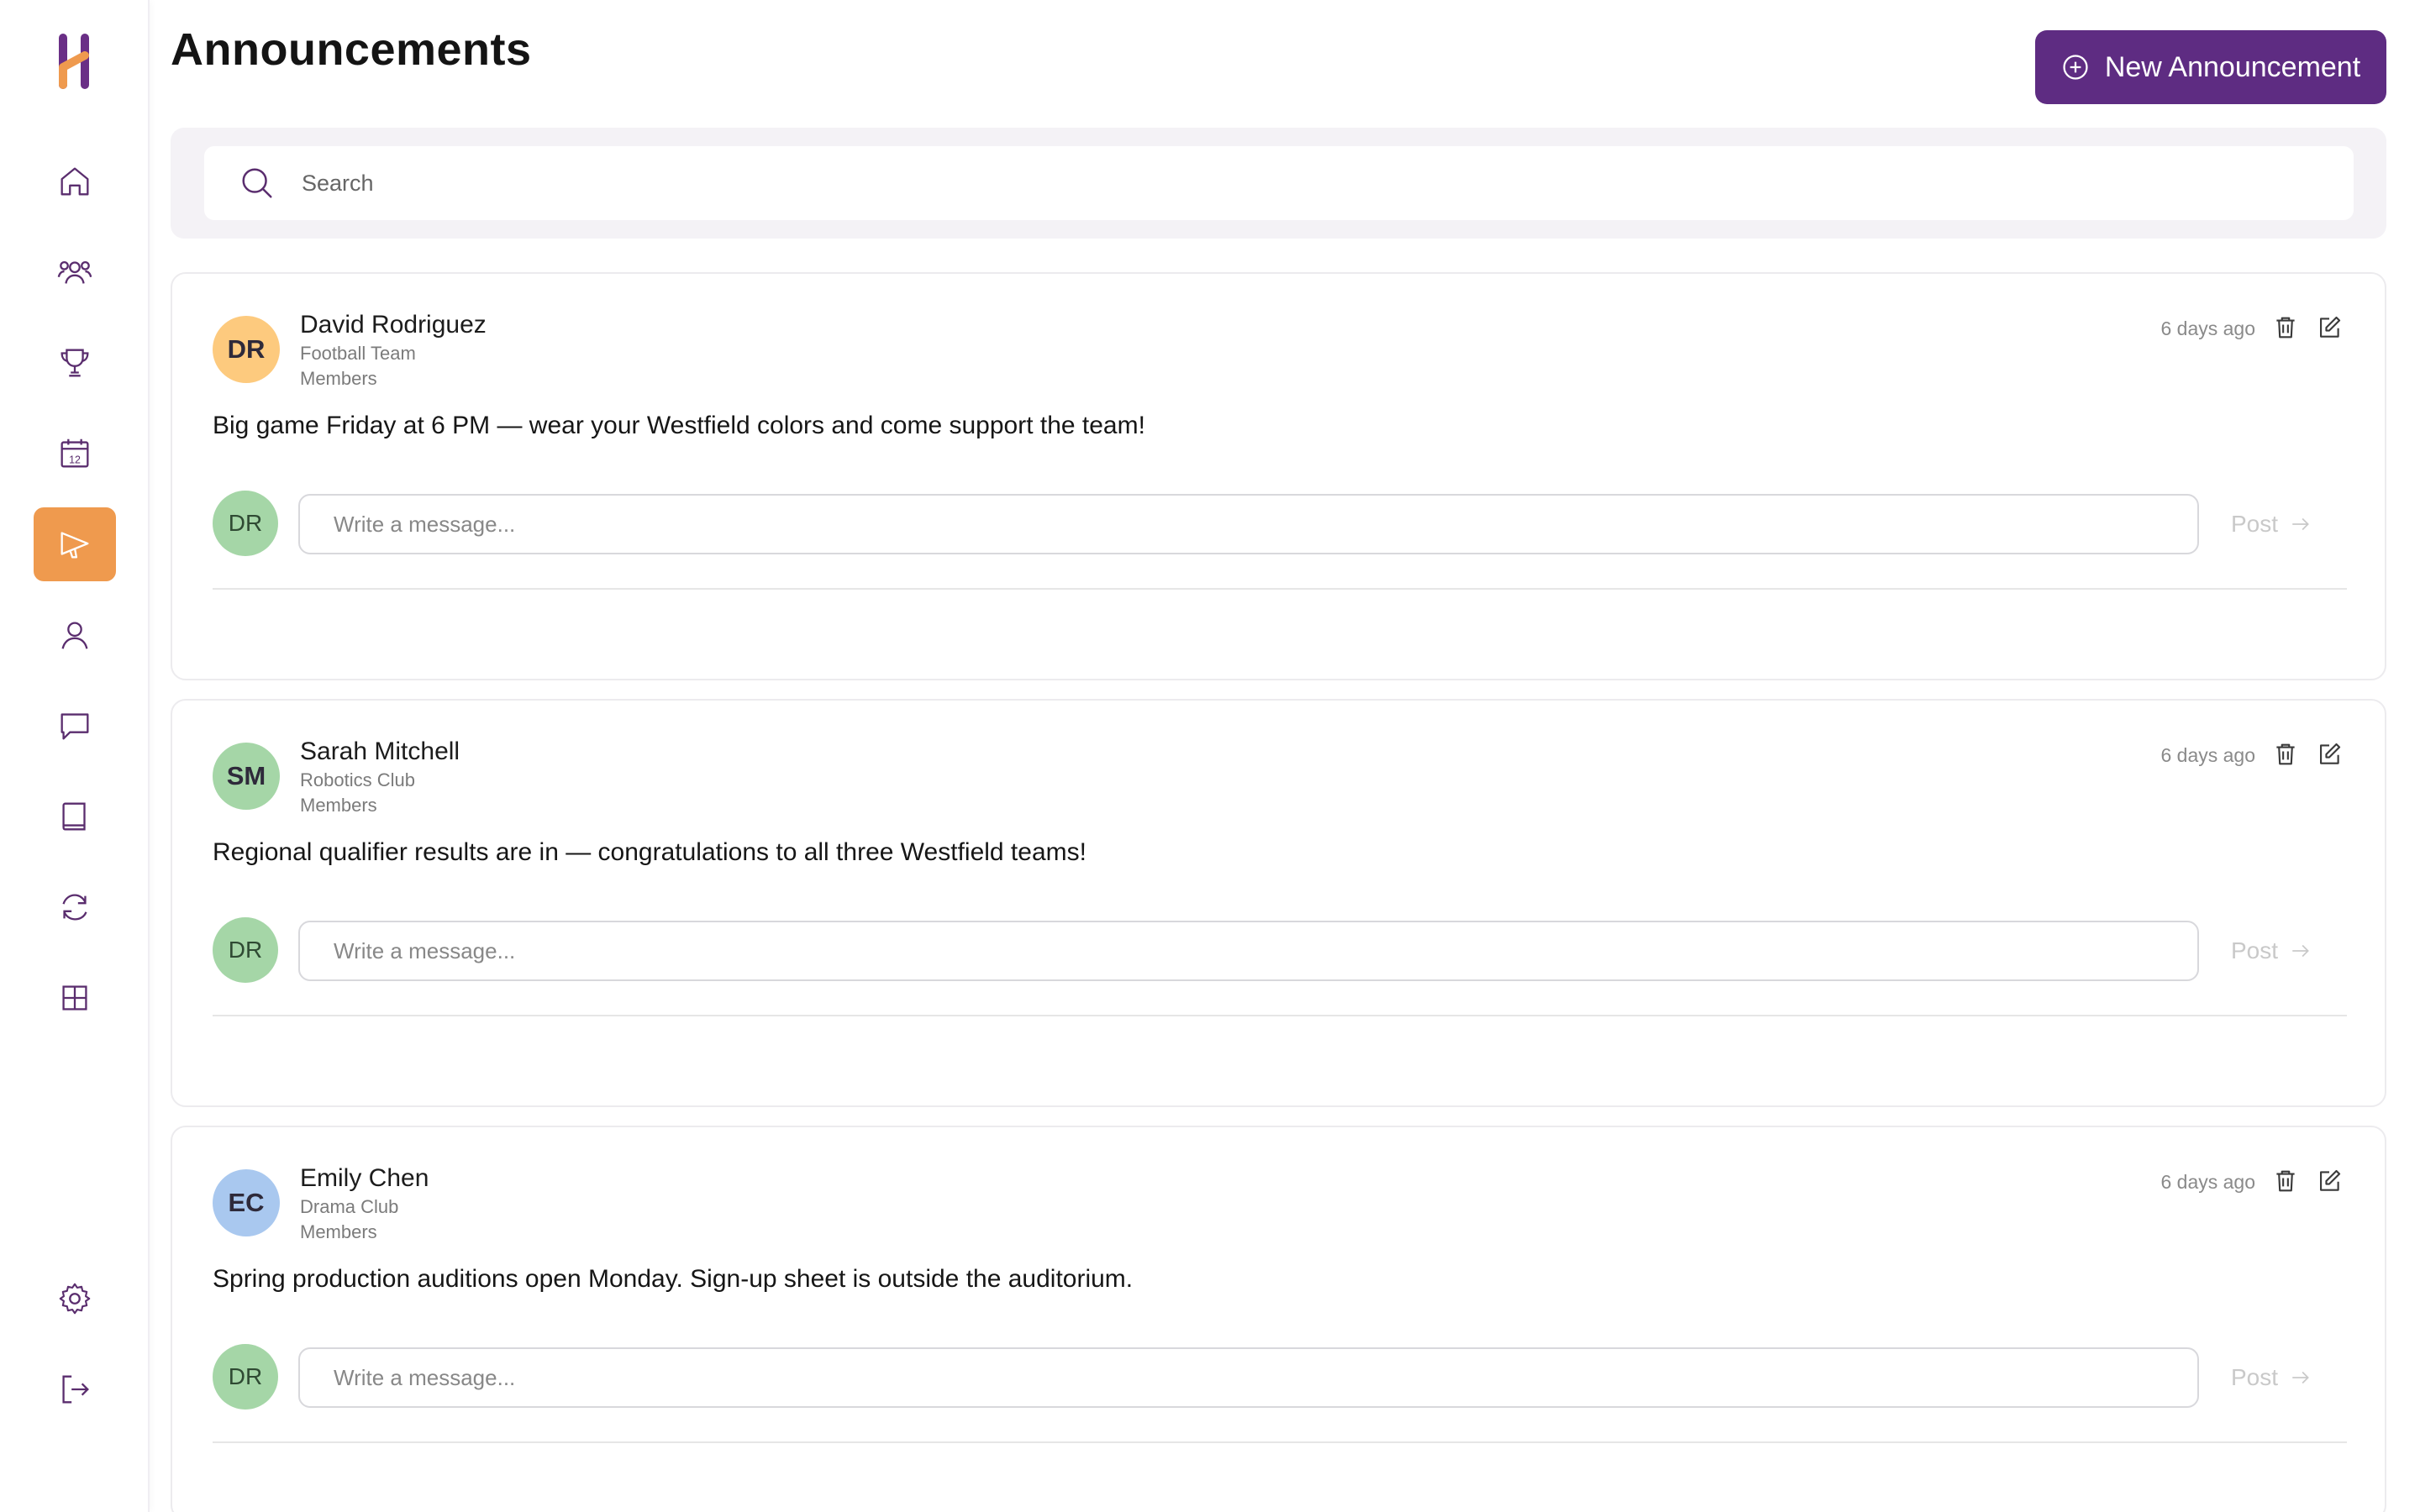 The height and width of the screenshot is (1512, 2420). I want to click on sidebar-item-dashboard, so click(75, 998).